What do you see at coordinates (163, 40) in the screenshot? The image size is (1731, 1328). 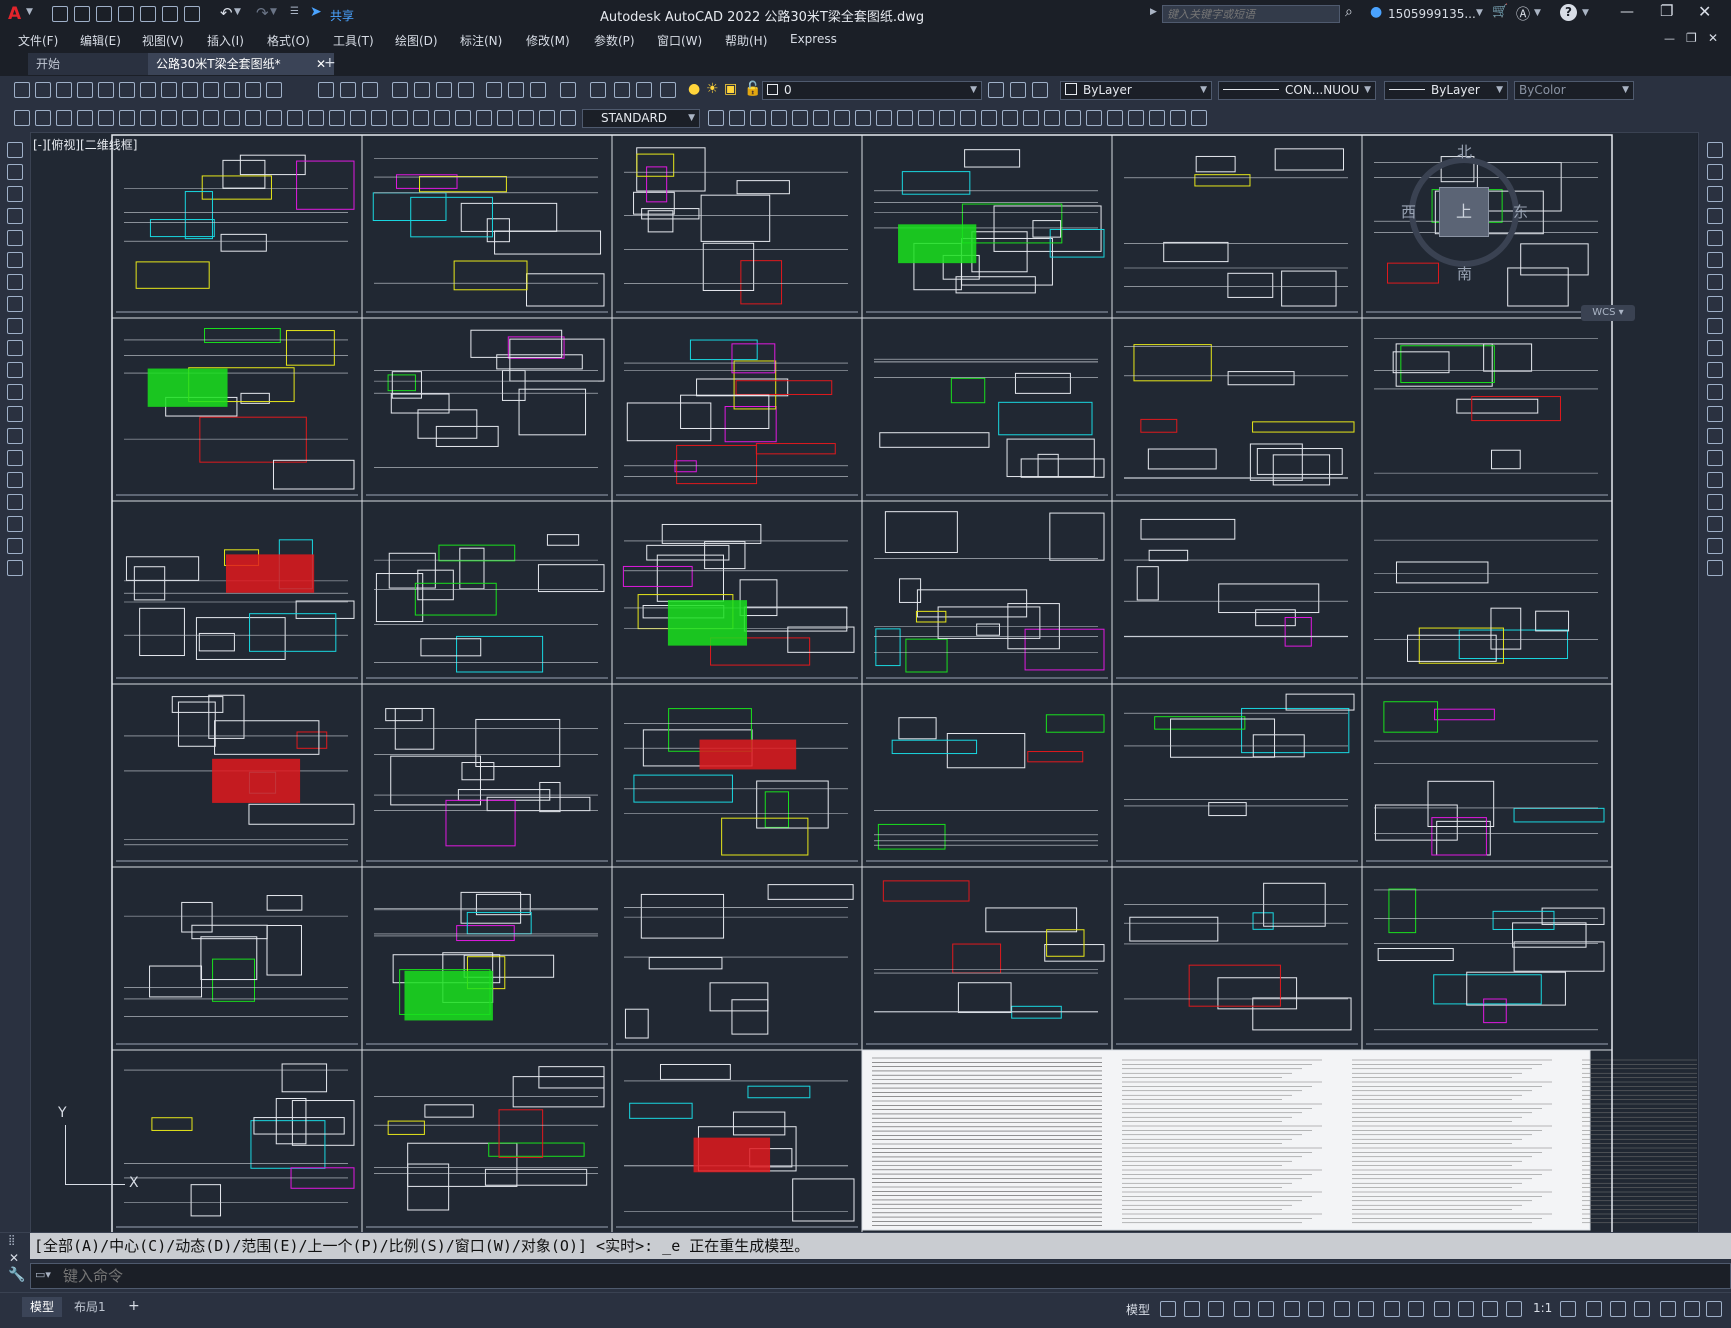 I see `menu-view: 视图(V)` at bounding box center [163, 40].